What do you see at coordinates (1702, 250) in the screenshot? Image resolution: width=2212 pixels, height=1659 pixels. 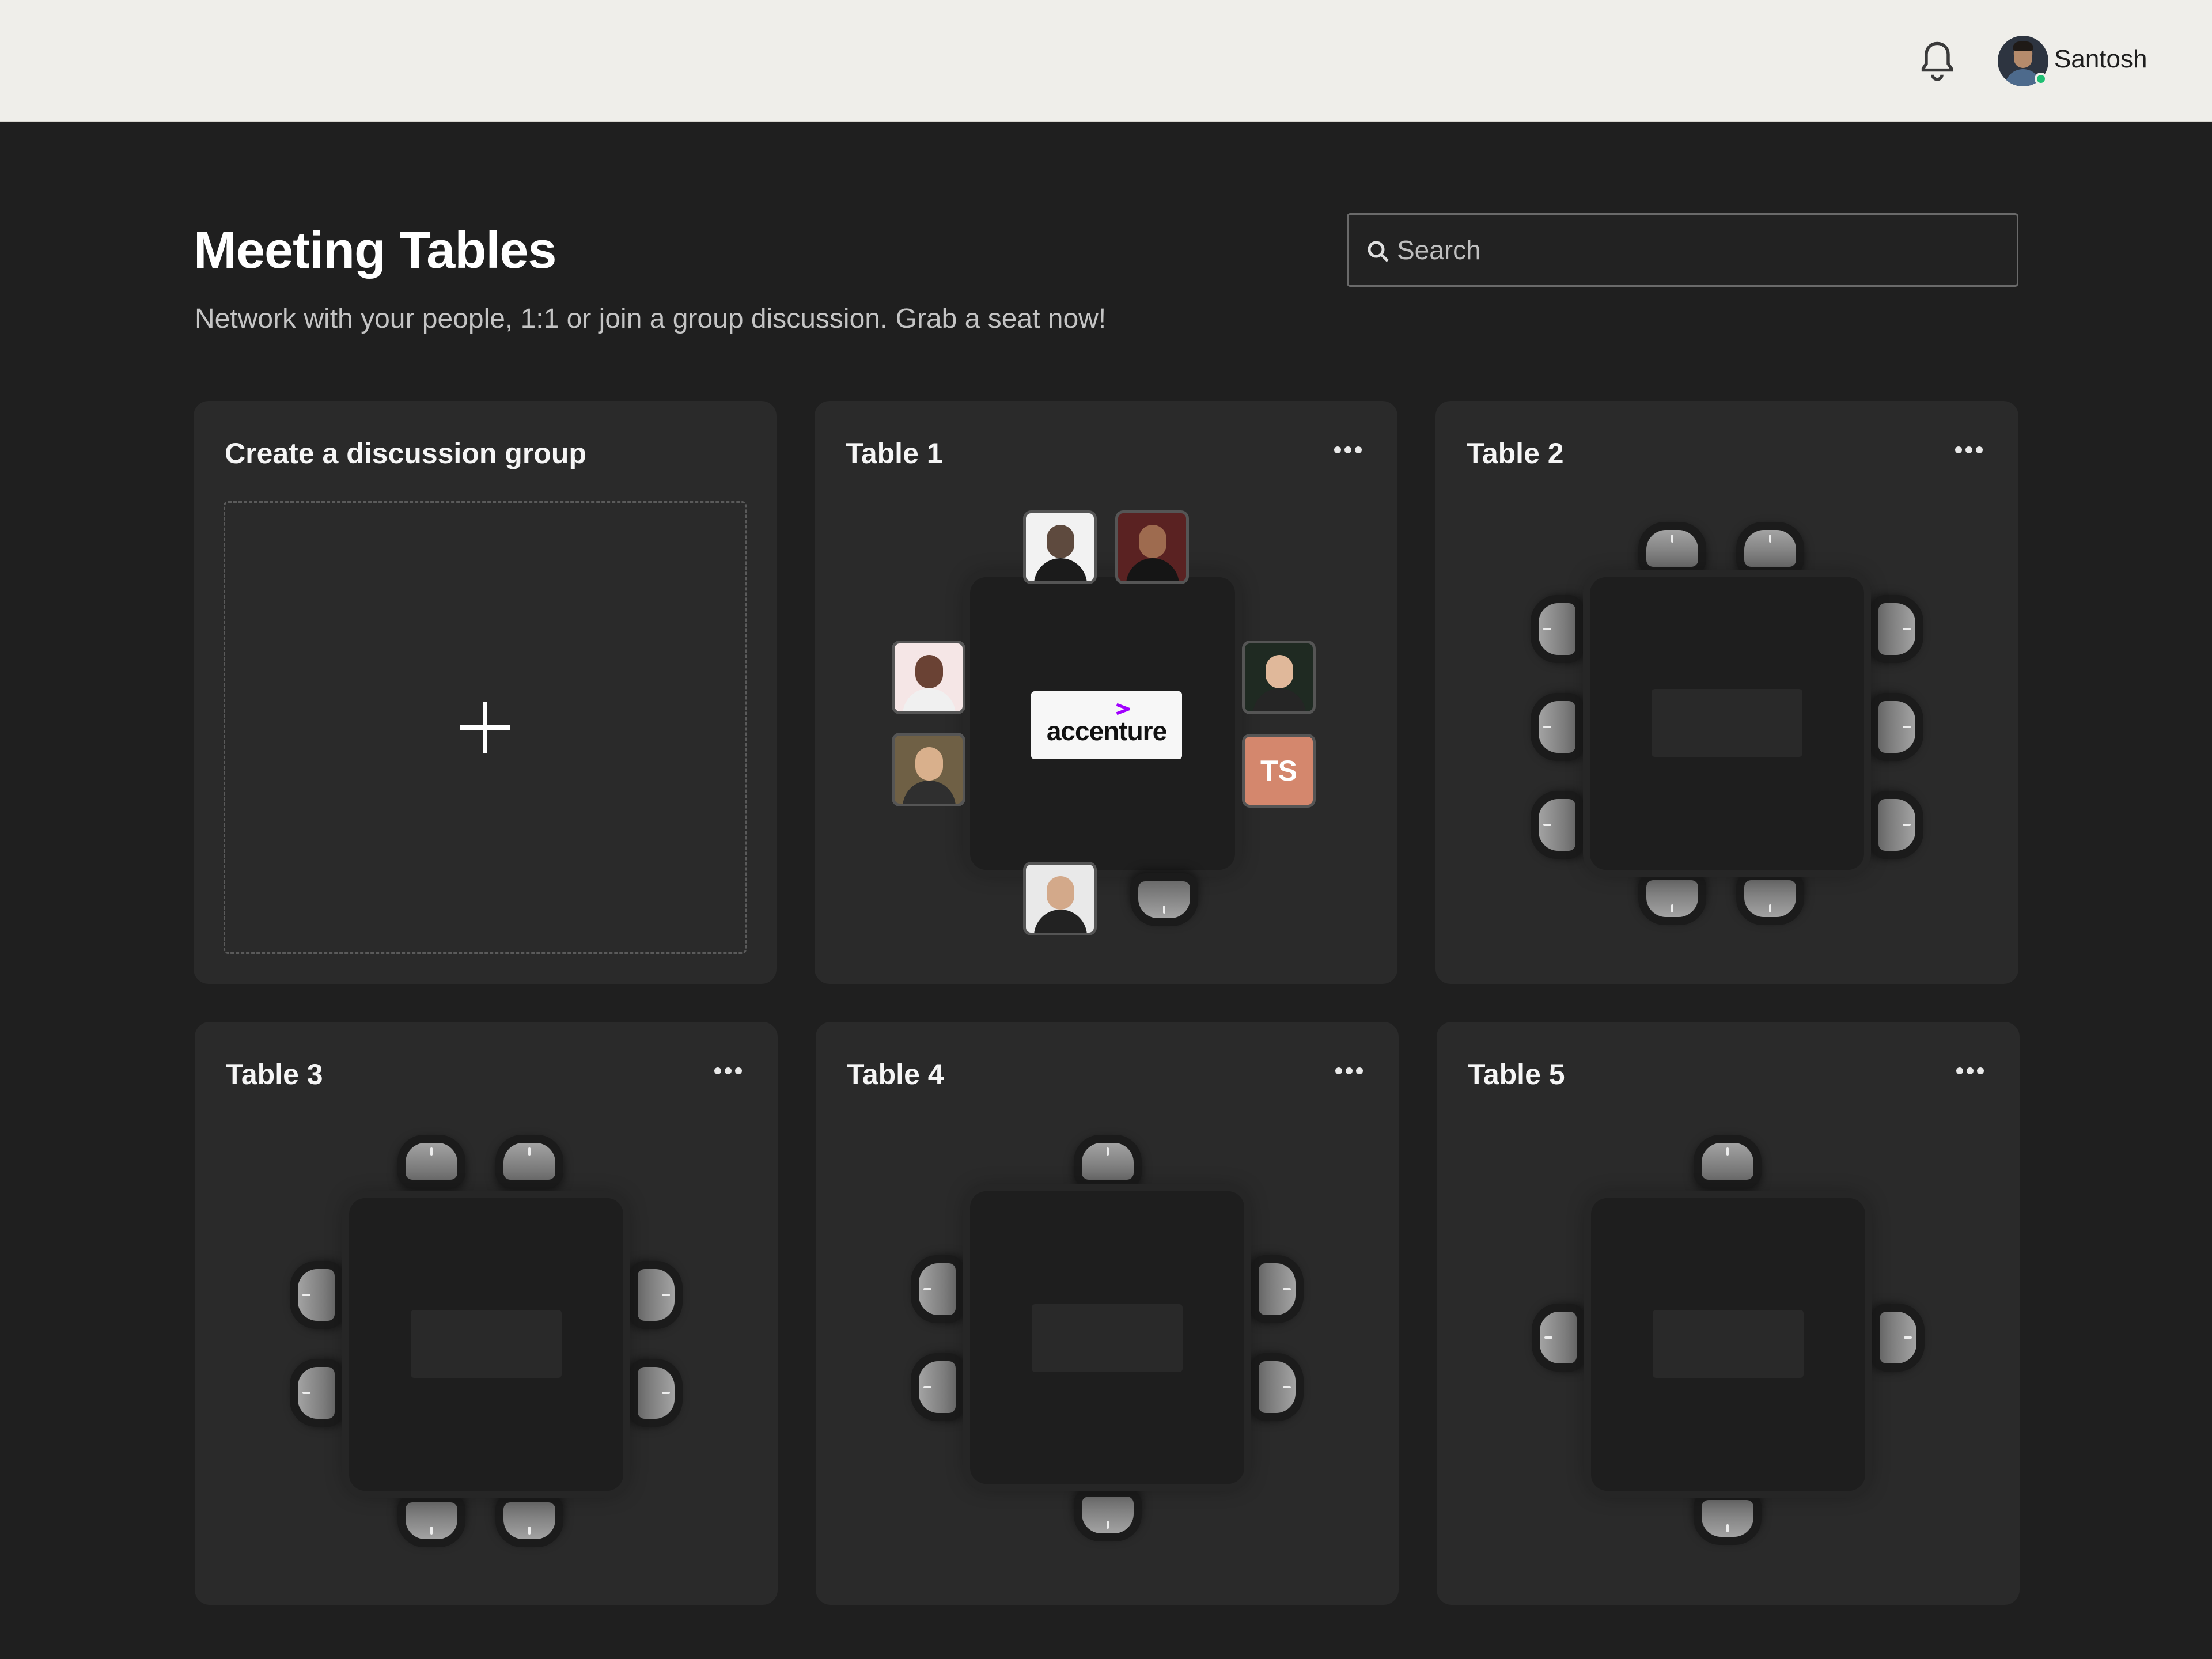 I see `search-input` at bounding box center [1702, 250].